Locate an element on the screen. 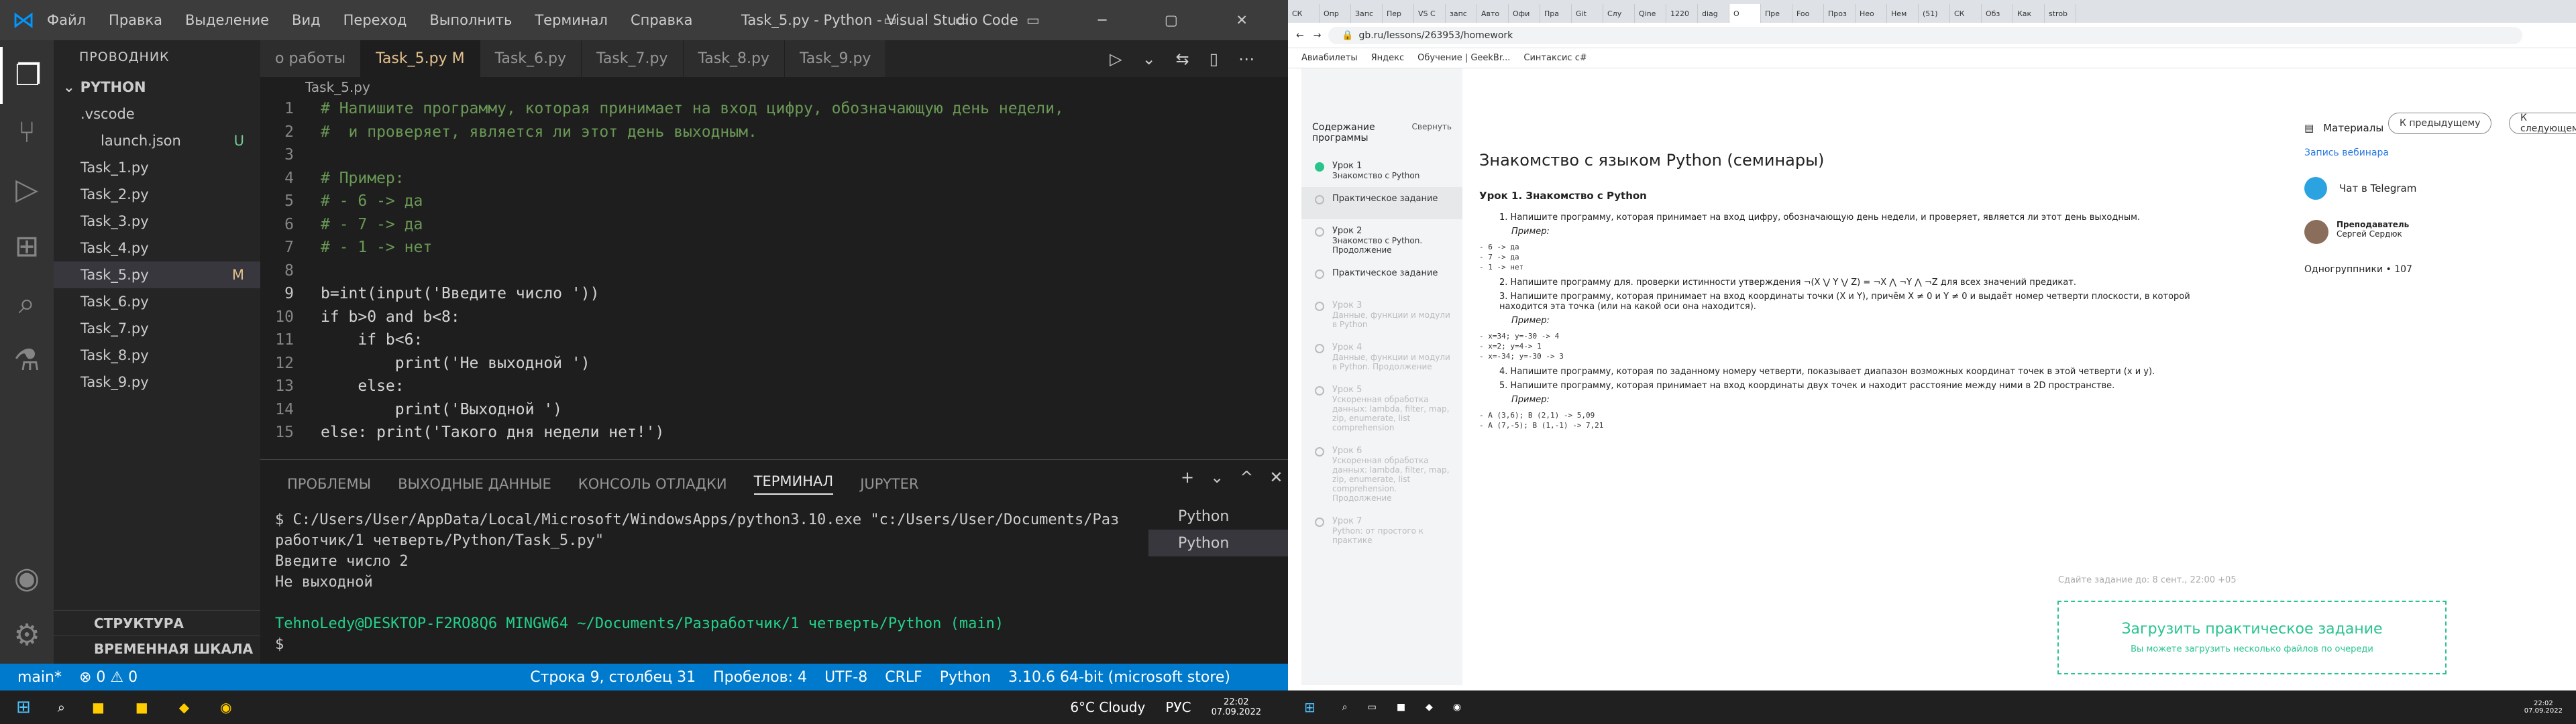 Image resolution: width=2576 pixels, height=724 pixels. source-control-icon: ⑂ is located at coordinates (27, 132).